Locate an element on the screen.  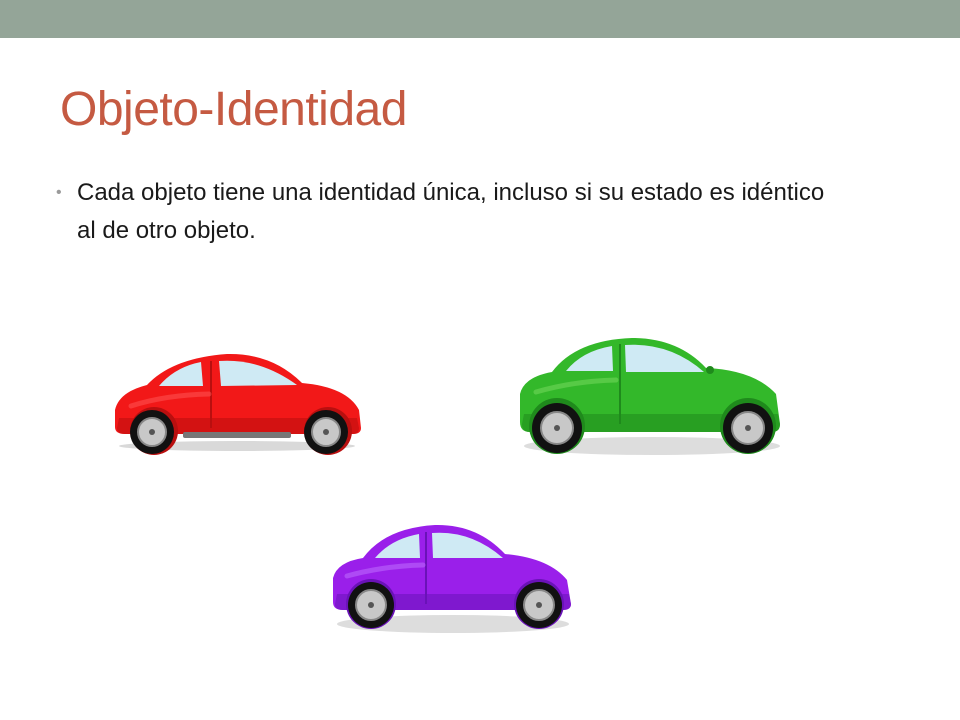
green-car is located at coordinates (650, 396).